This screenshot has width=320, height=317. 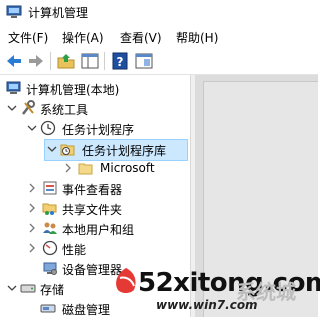 I want to click on folder-icon, so click(x=85, y=169).